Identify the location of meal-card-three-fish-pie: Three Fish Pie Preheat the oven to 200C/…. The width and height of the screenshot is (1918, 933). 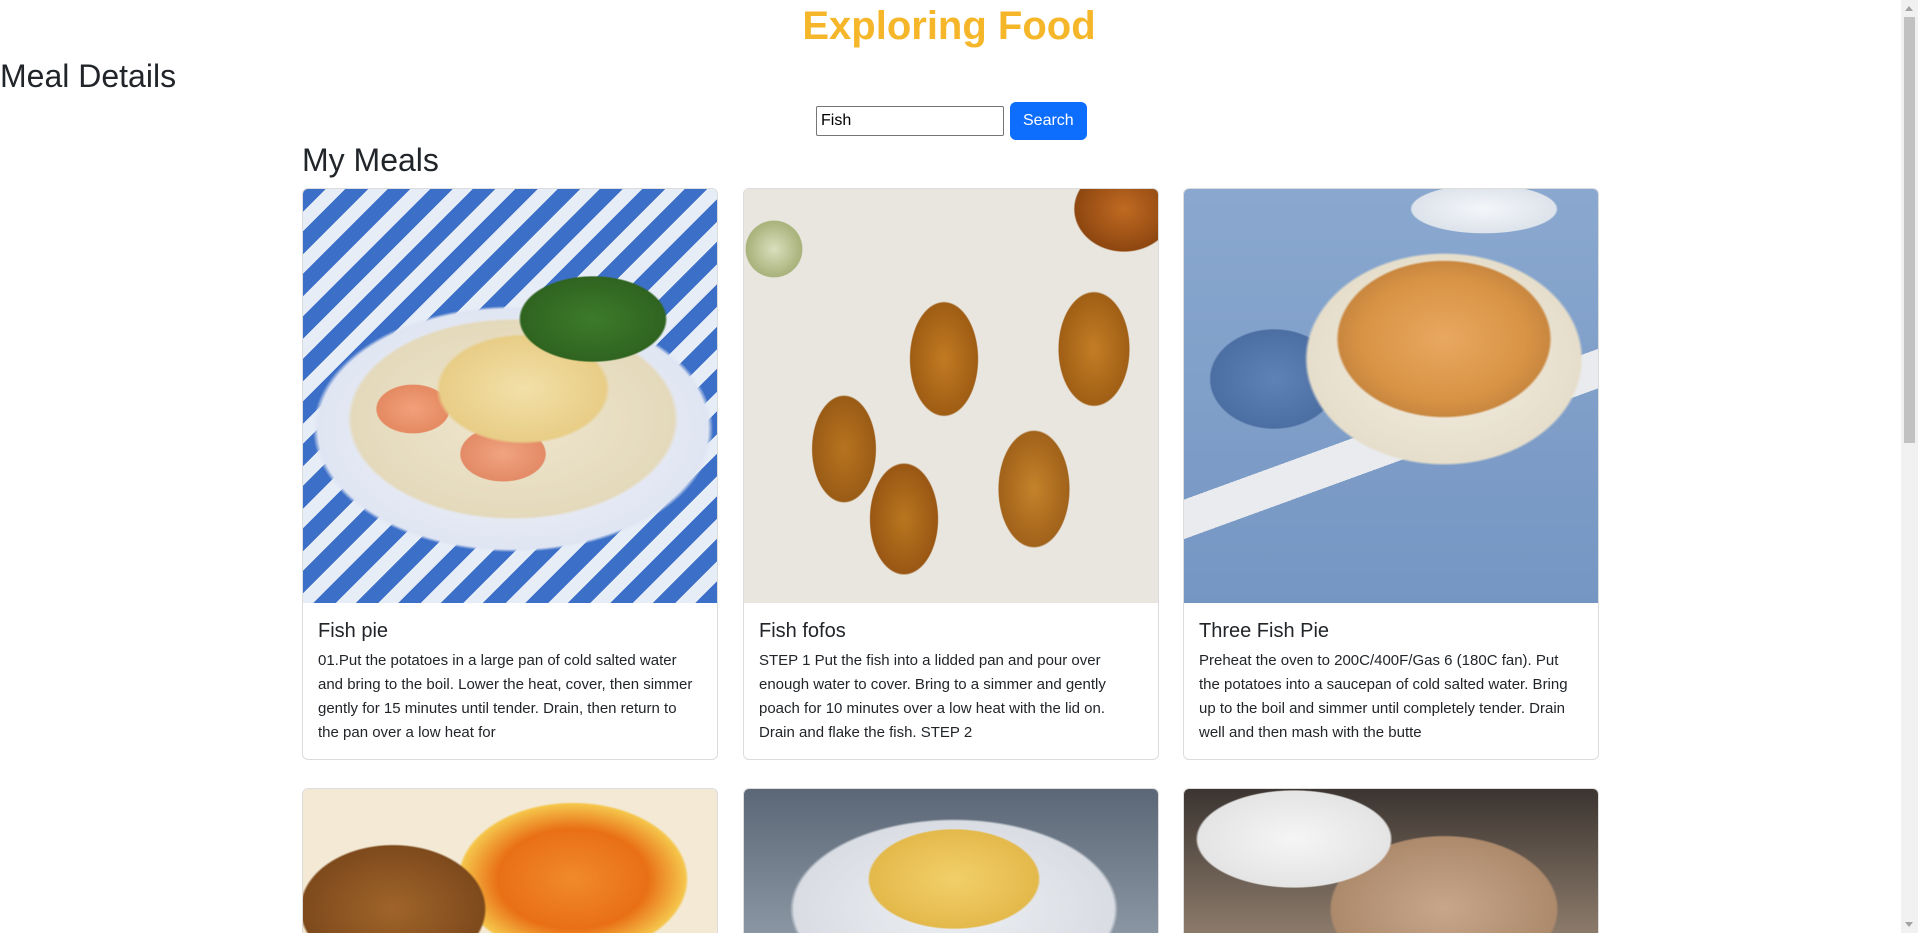
(1391, 474).